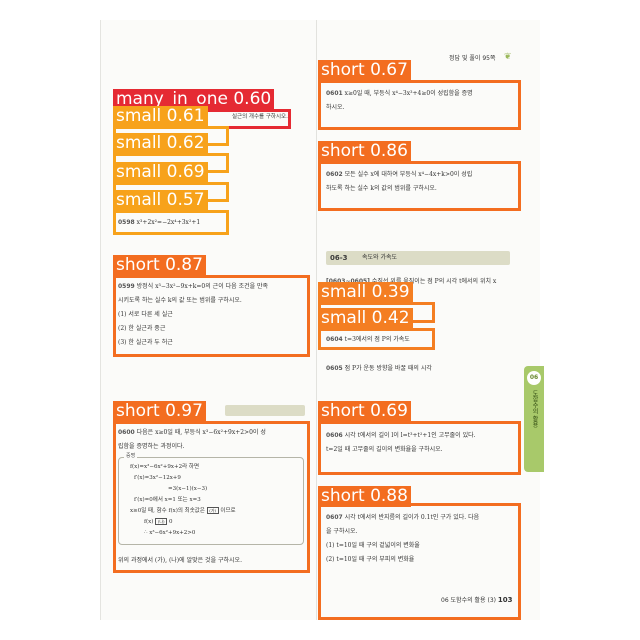  I want to click on detection-label: small 0.62, so click(160, 143).